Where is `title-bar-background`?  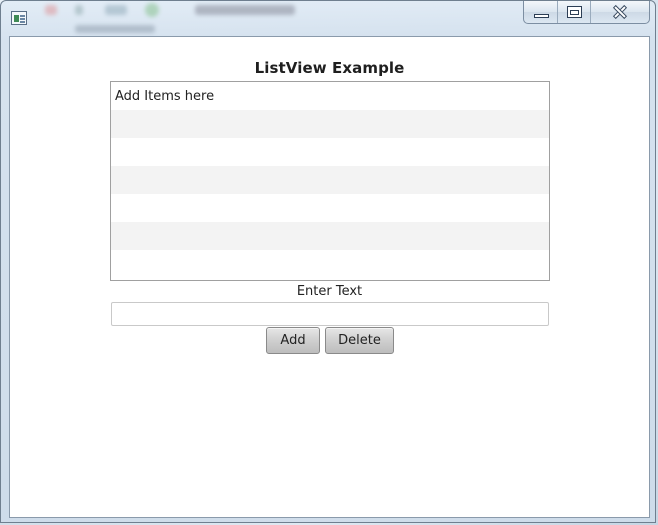 title-bar-background is located at coordinates (185, 19).